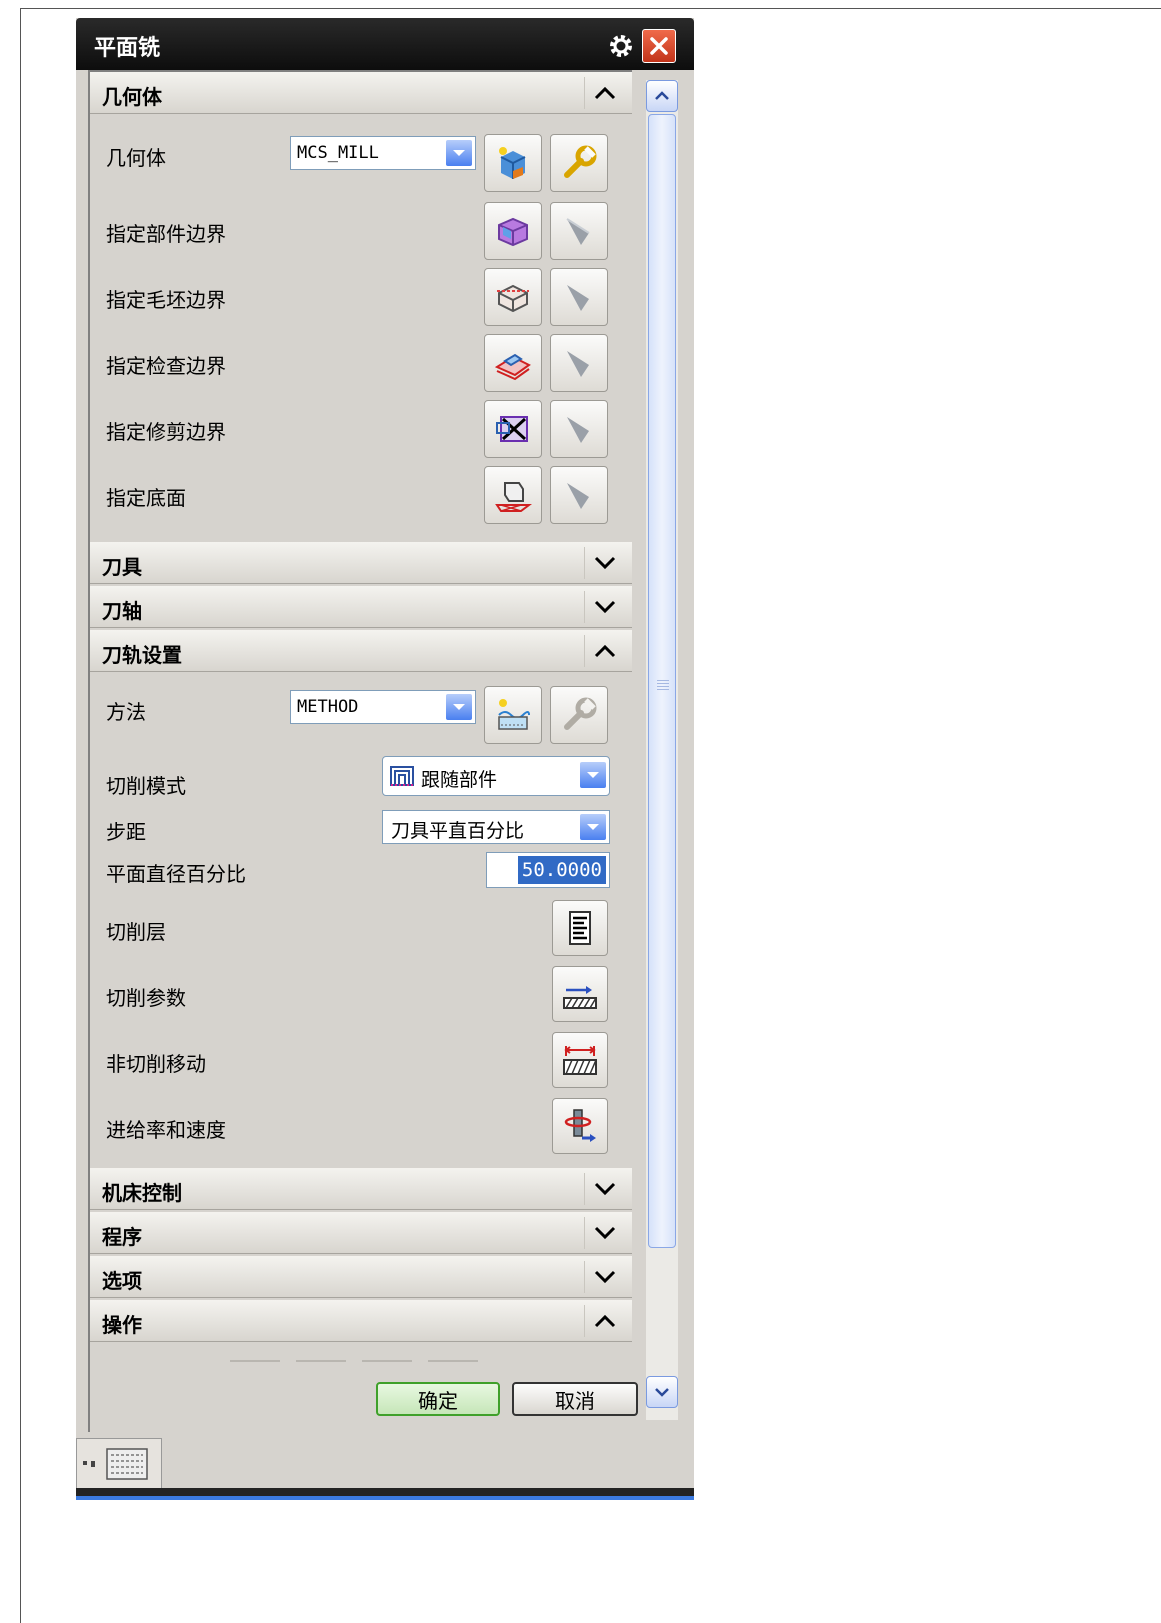 This screenshot has width=1161, height=1623. I want to click on section-options-toggle, so click(604, 1277).